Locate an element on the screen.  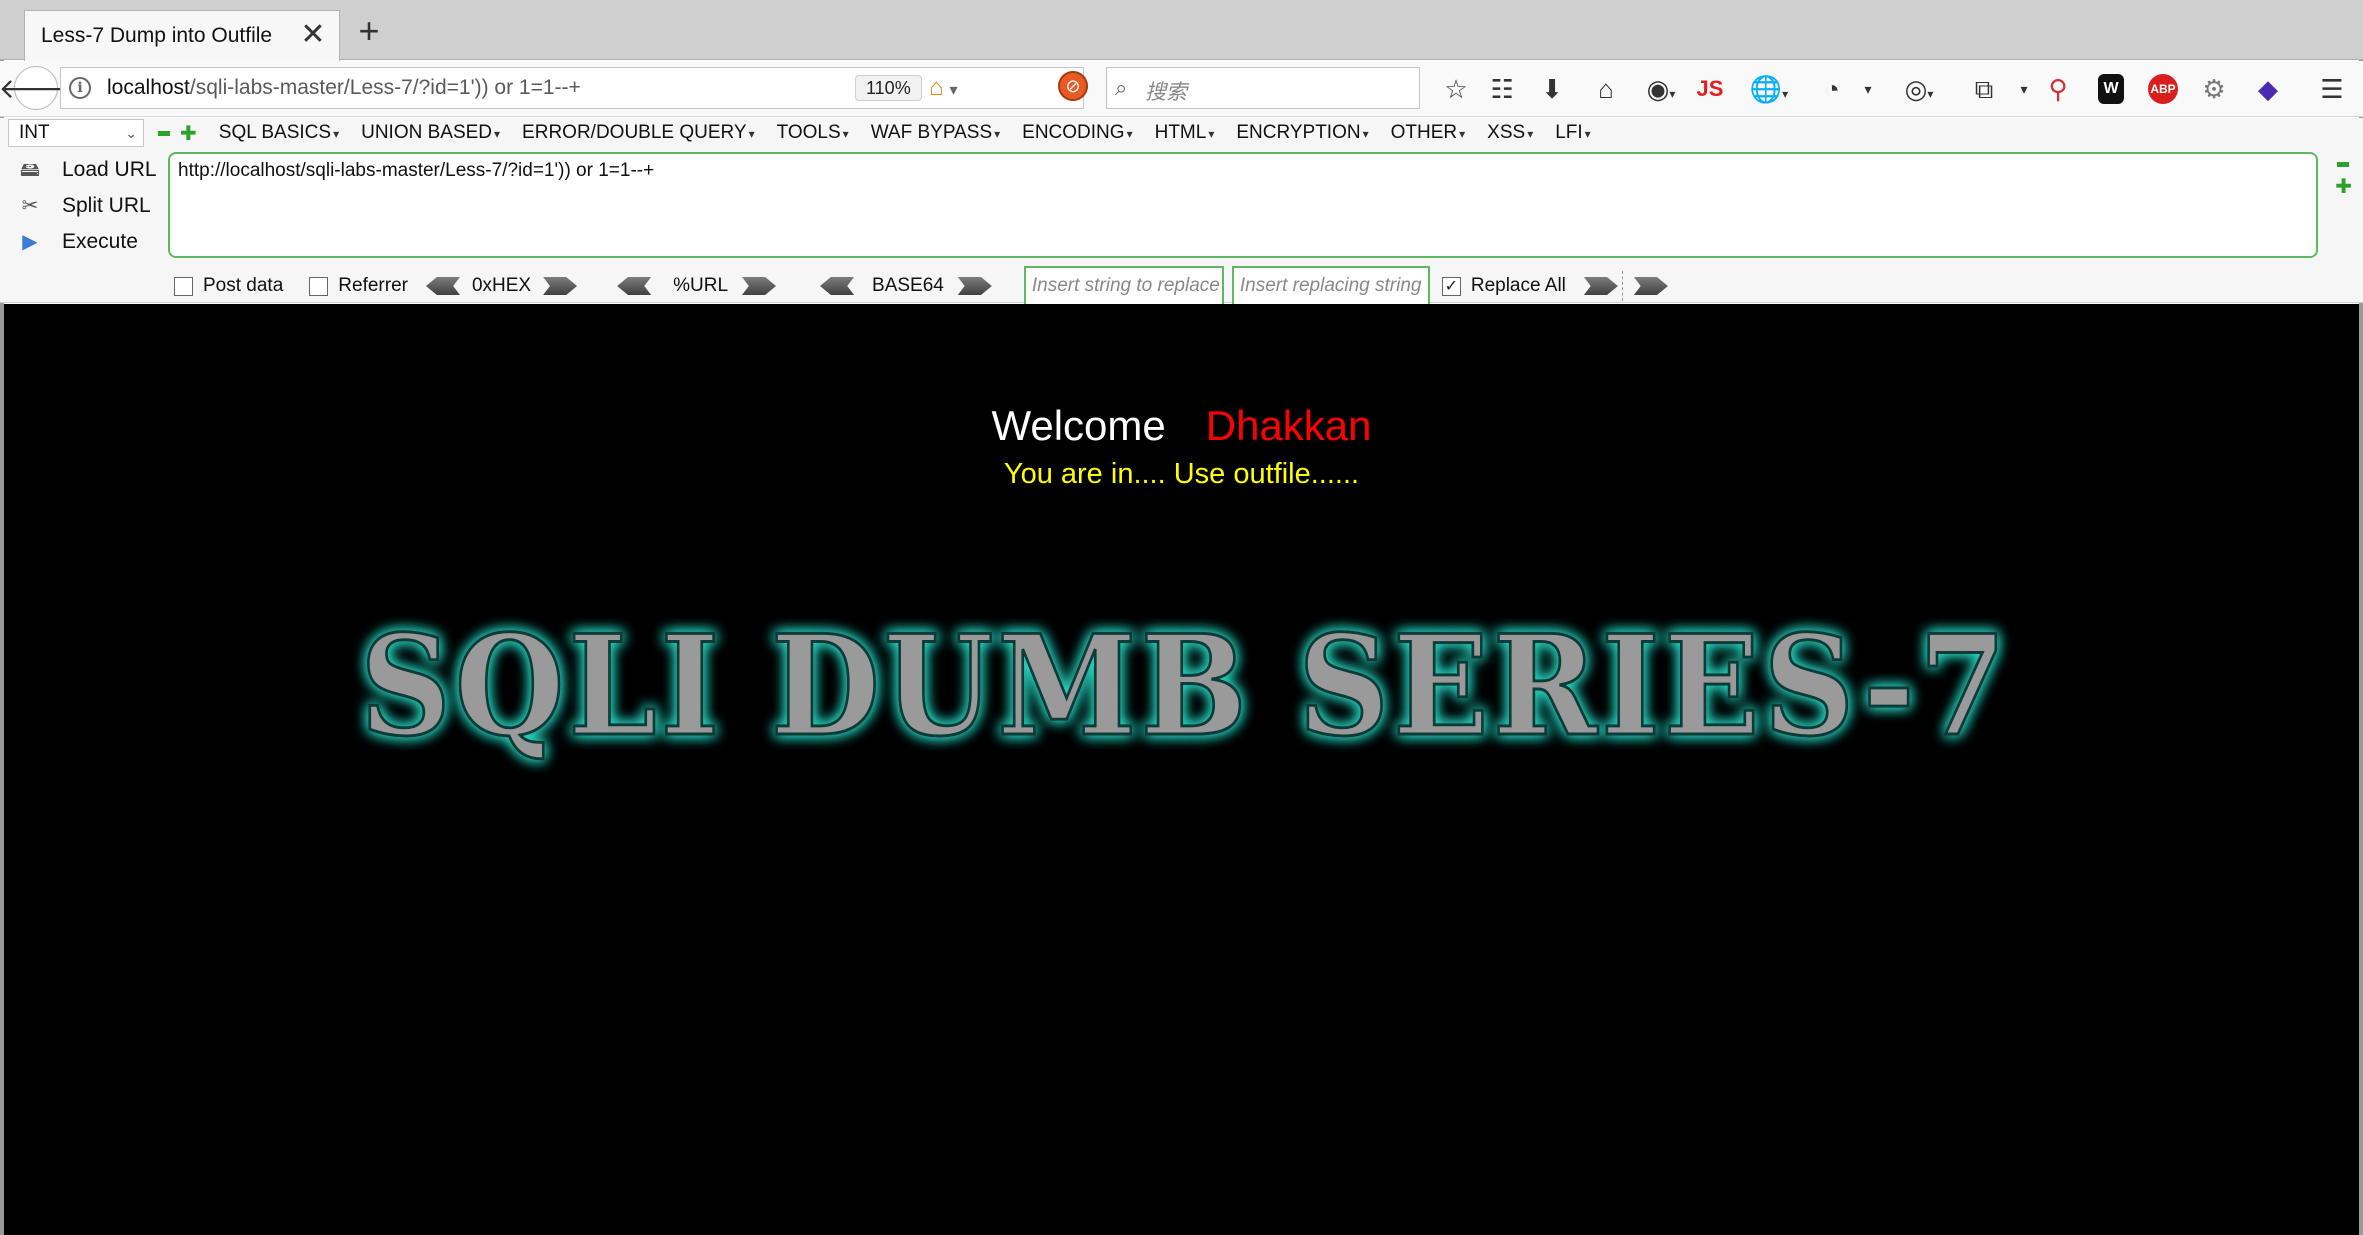
hex-encode-arrow-icon is located at coordinates (560, 286).